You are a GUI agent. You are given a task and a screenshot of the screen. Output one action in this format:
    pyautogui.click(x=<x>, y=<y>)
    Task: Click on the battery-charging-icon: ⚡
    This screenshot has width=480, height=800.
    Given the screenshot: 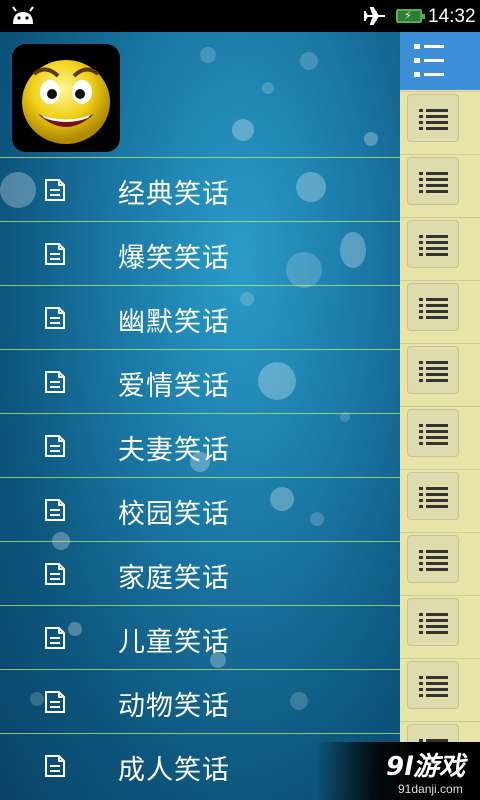 What is the action you would take?
    pyautogui.click(x=410, y=16)
    